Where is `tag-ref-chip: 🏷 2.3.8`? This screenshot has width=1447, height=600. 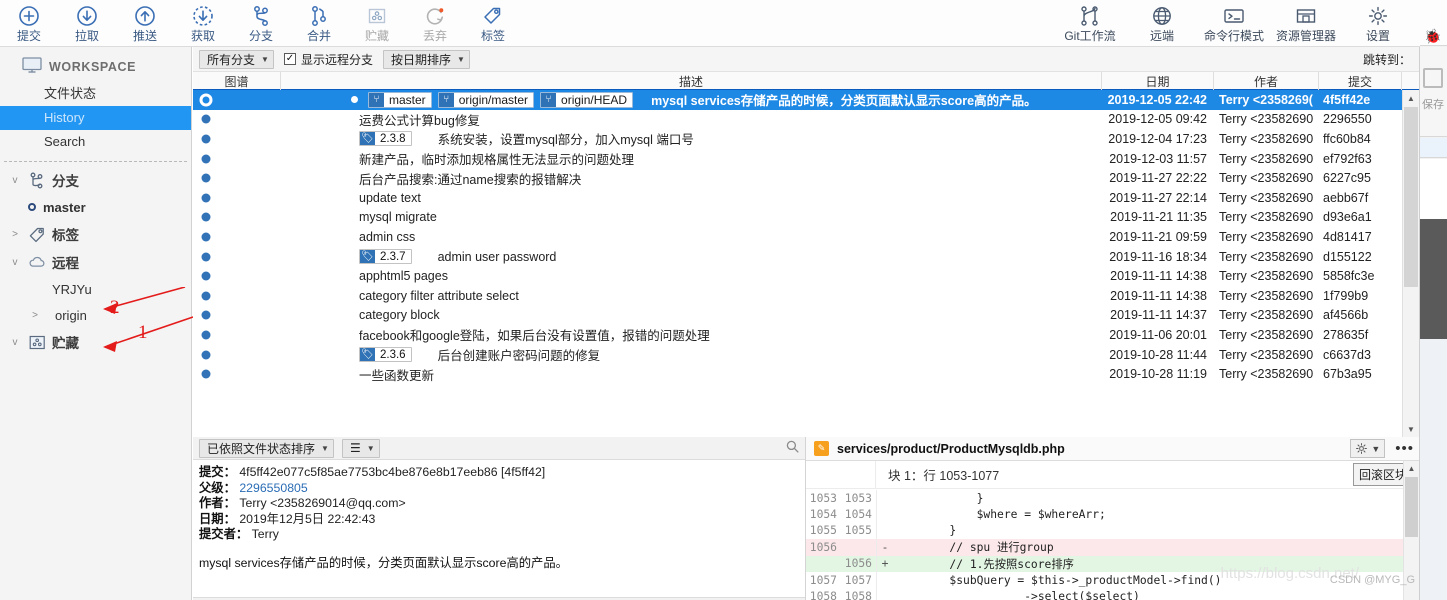 tag-ref-chip: 🏷 2.3.8 is located at coordinates (385, 139).